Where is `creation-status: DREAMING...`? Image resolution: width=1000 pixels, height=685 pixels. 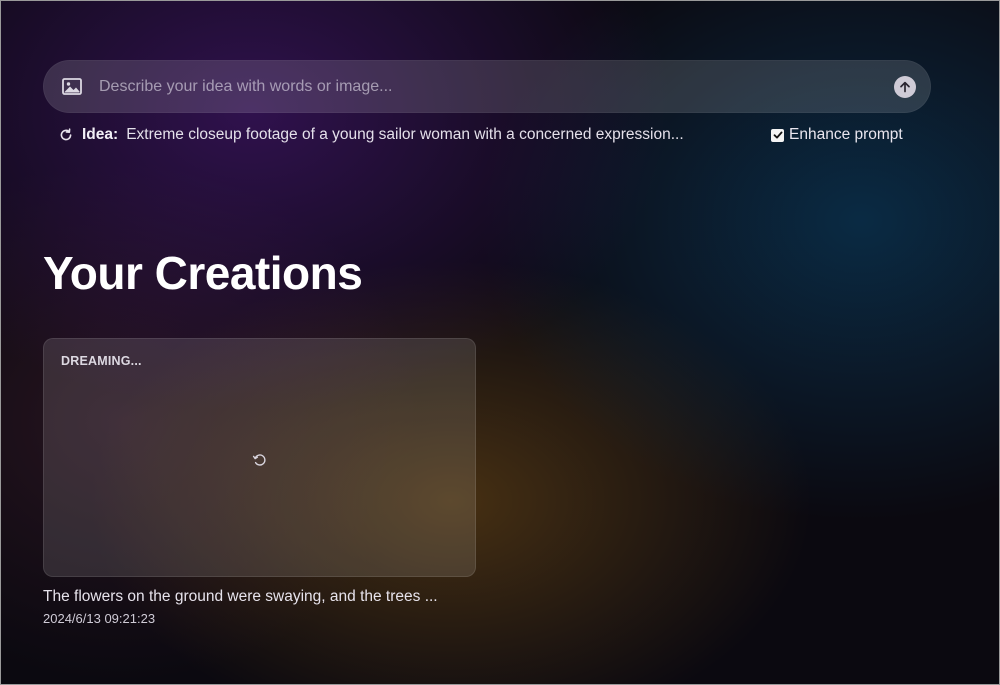
creation-status: DREAMING... is located at coordinates (101, 361).